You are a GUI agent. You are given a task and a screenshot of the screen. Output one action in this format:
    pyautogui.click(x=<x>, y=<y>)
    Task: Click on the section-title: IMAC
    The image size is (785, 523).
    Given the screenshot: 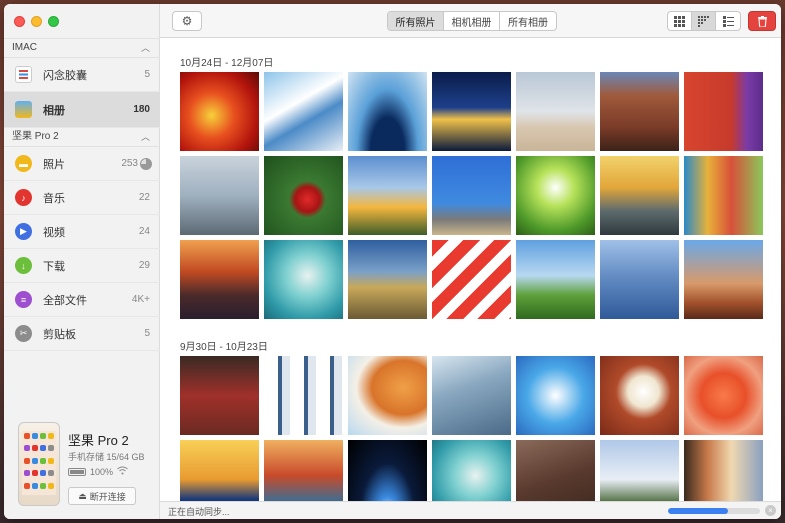 What is the action you would take?
    pyautogui.click(x=24, y=47)
    